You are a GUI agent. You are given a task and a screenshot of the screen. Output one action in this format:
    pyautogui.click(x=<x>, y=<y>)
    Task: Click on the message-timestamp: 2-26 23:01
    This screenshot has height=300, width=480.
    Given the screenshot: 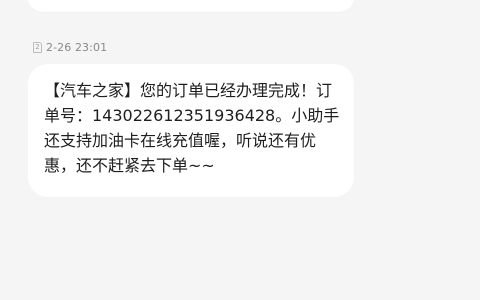 What is the action you would take?
    pyautogui.click(x=77, y=47)
    